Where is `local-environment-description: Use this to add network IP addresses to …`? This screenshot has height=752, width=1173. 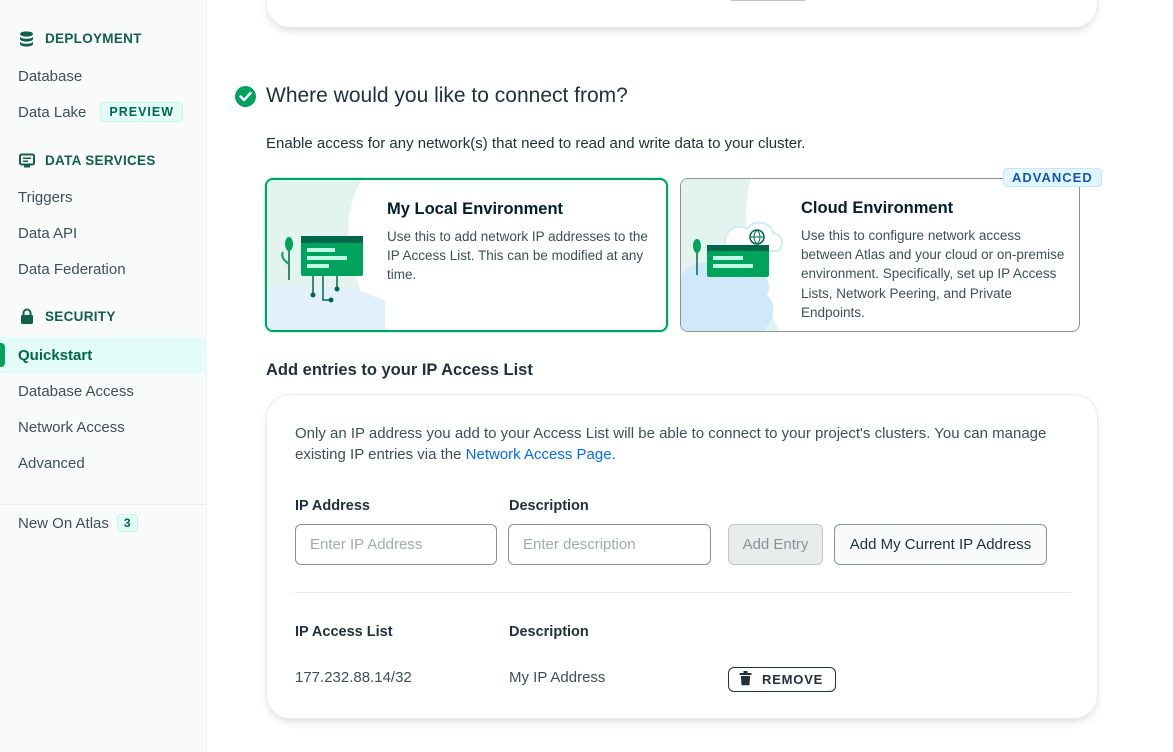 local-environment-description: Use this to add network IP addresses to … is located at coordinates (517, 256).